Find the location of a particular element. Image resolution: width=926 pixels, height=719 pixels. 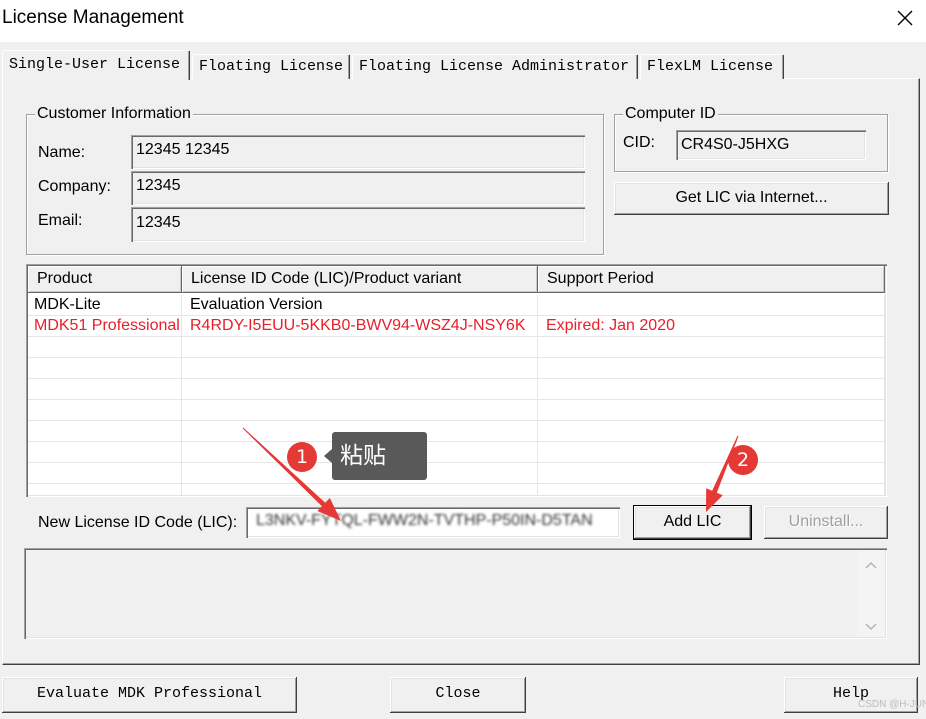

tab-floating-license: Floating License is located at coordinates (271, 66).